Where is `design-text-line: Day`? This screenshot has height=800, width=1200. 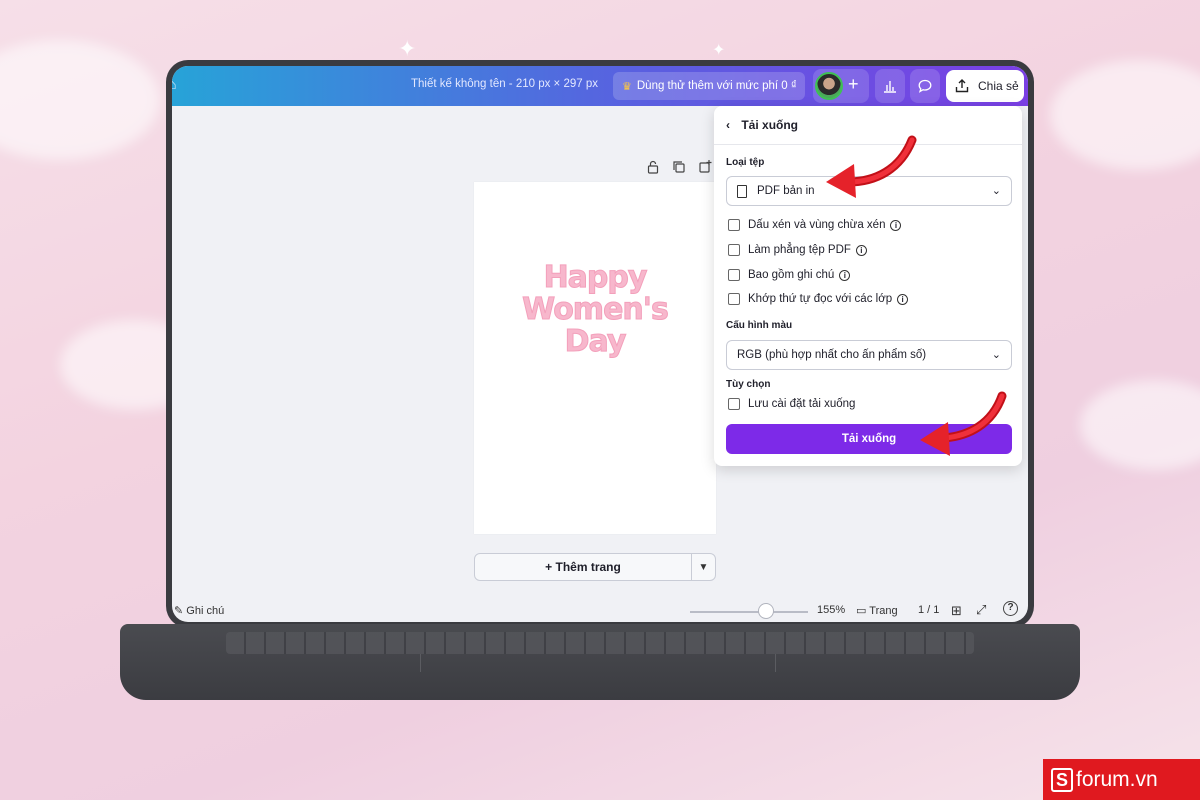
design-text-line: Day is located at coordinates (595, 341).